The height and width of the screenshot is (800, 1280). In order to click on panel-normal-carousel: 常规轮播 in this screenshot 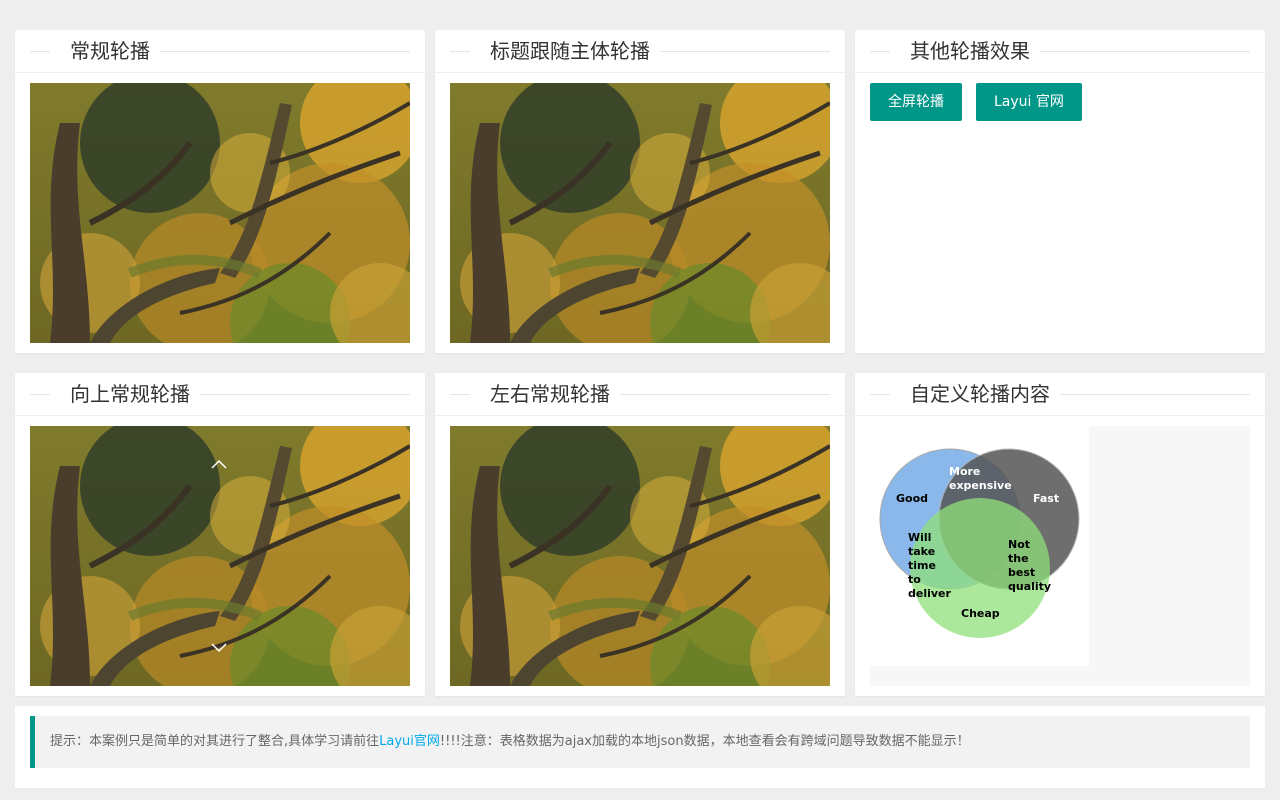, I will do `click(220, 191)`.